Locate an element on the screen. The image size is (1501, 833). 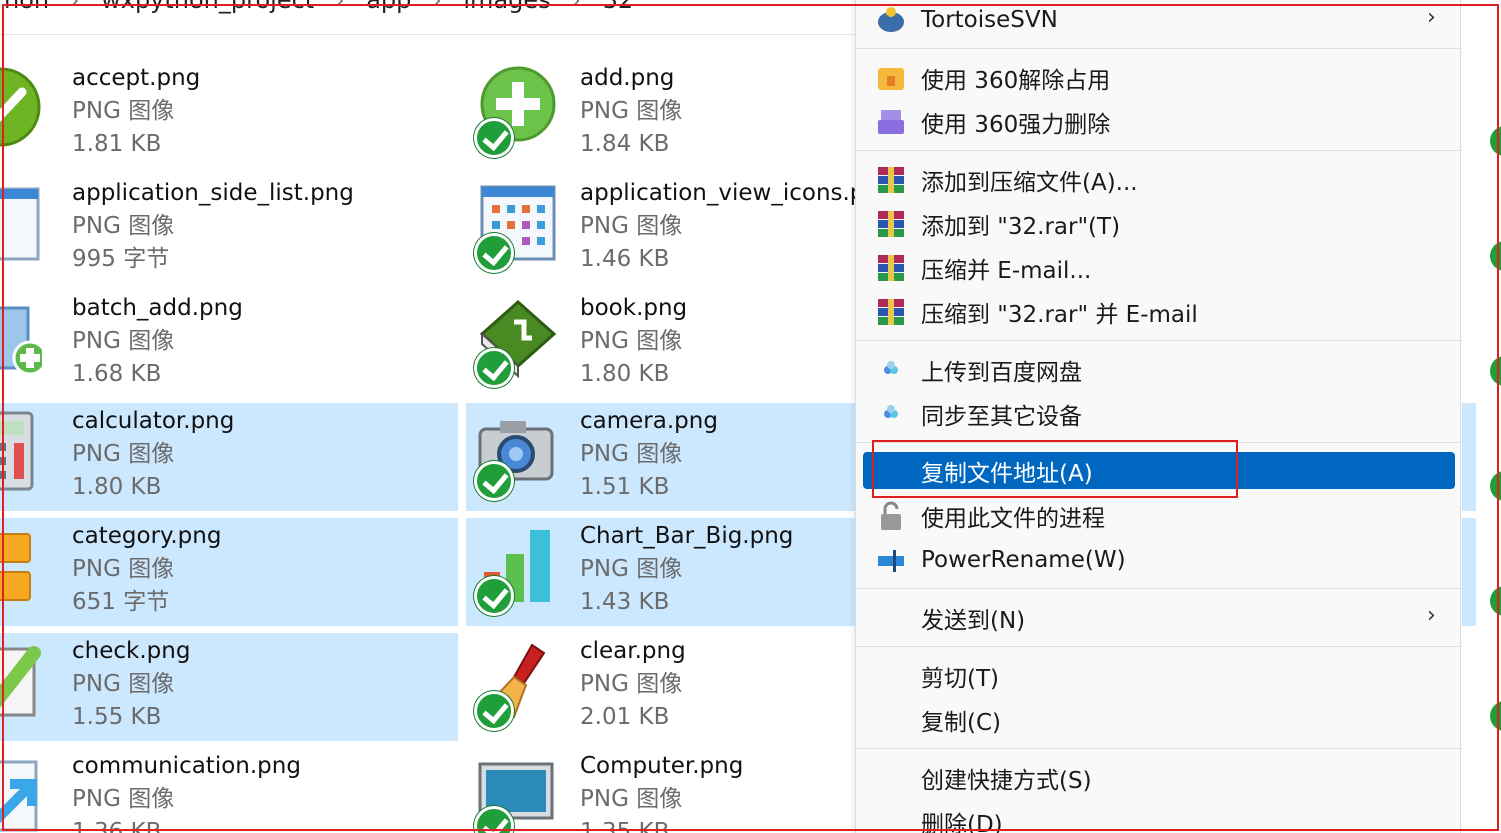
menu-item-label: 复制文件地址(A) is located at coordinates (1007, 473).